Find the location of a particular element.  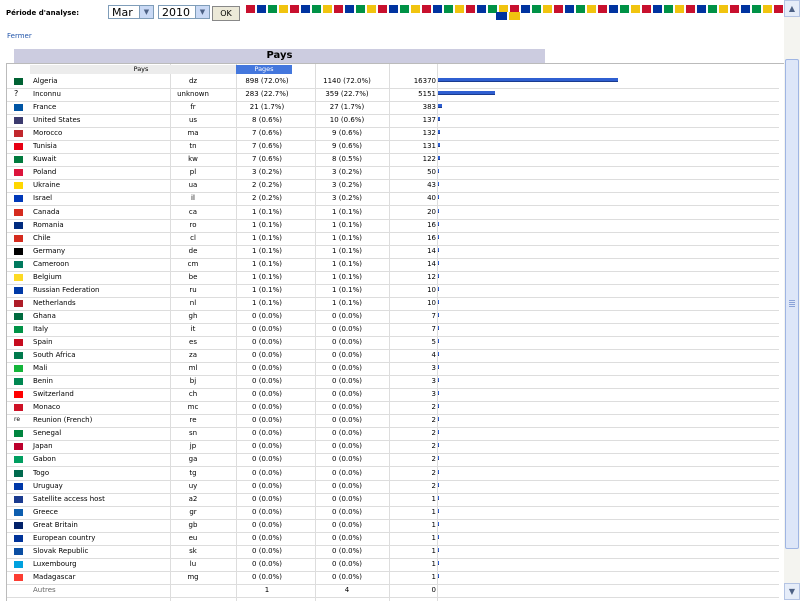

country-name: Chile is located at coordinates (42, 237).